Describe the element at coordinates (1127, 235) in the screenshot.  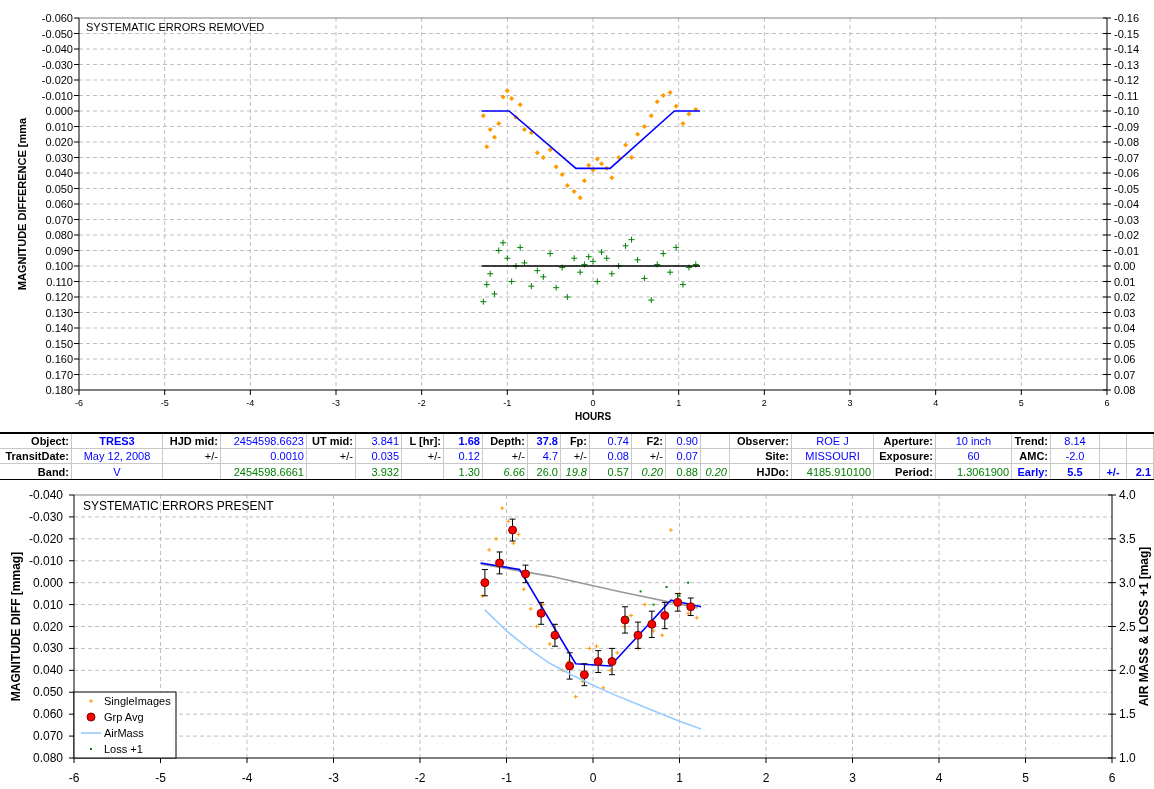
I see `axis-tick-label: -0.02` at that location.